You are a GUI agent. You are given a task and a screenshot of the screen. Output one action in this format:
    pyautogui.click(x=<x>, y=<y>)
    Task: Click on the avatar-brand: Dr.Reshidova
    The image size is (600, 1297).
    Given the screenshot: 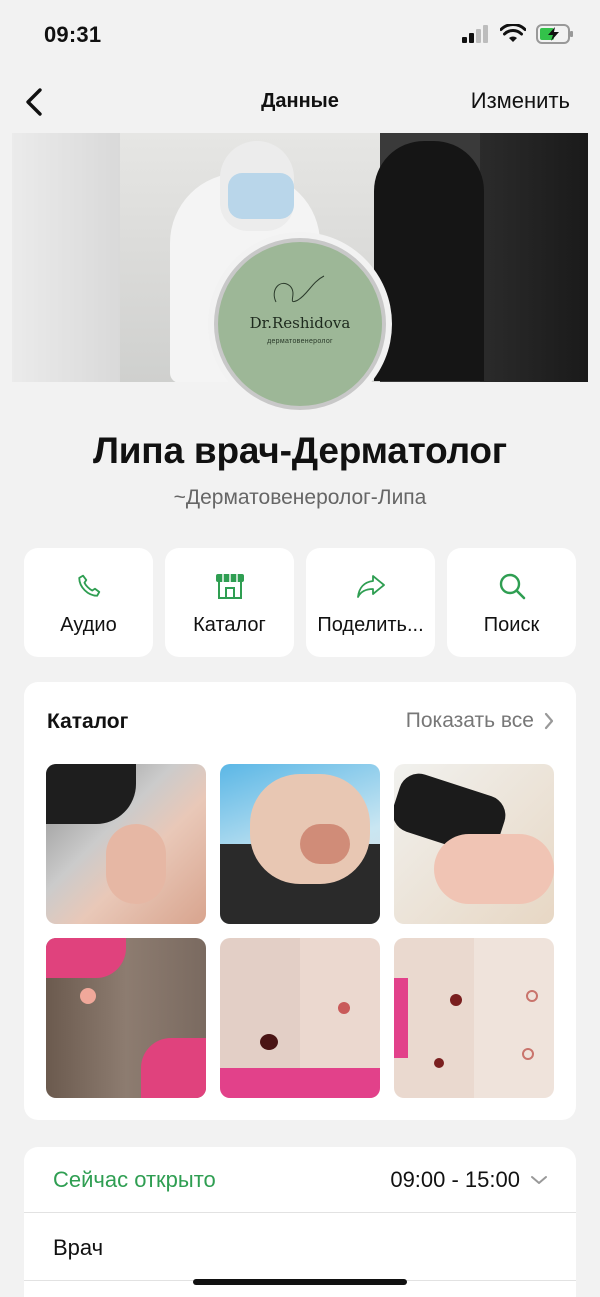 What is the action you would take?
    pyautogui.click(x=300, y=322)
    